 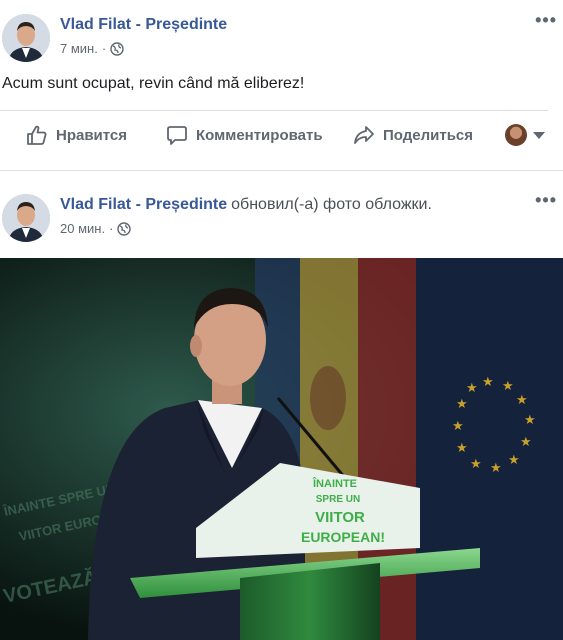 I want to click on user-avatar, so click(x=516, y=135).